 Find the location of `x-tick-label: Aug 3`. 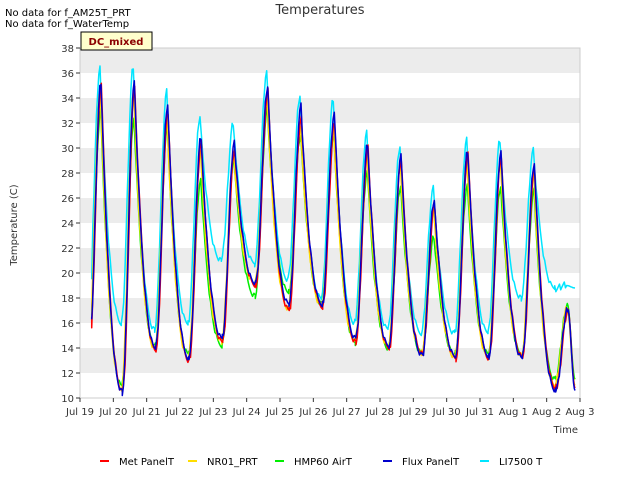

x-tick-label: Aug 3 is located at coordinates (579, 412).